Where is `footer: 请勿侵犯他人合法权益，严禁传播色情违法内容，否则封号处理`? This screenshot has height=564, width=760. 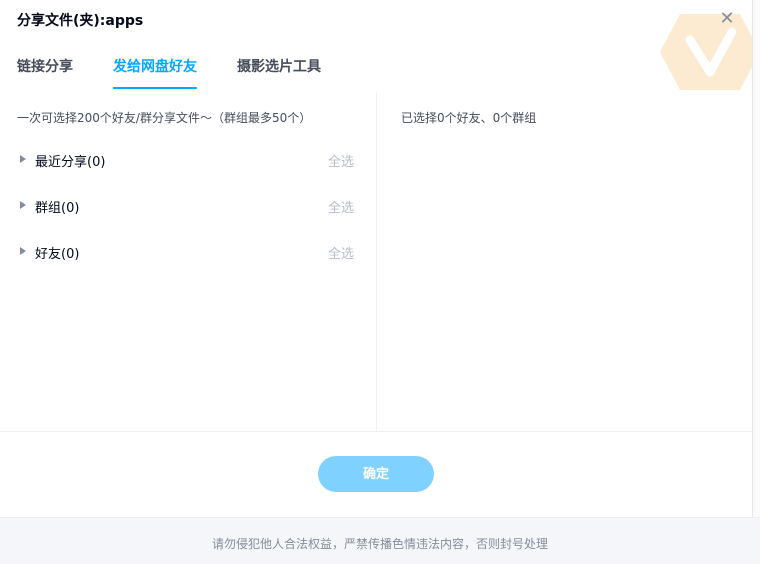 footer: 请勿侵犯他人合法权益，严禁传播色情违法内容，否则封号处理 is located at coordinates (380, 540).